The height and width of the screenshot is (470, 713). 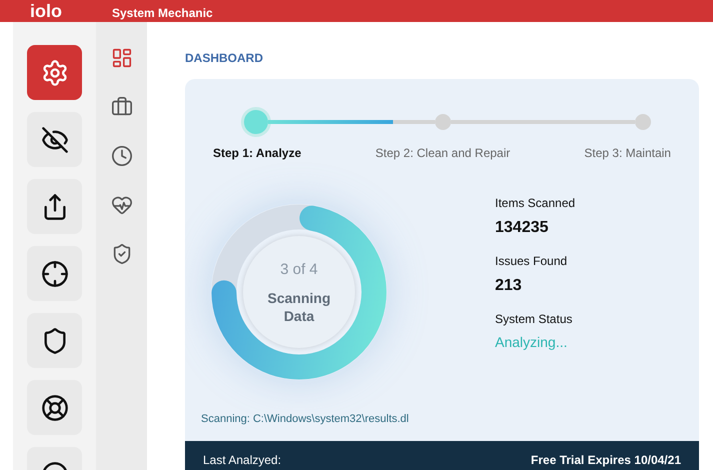 What do you see at coordinates (224, 58) in the screenshot?
I see `page-title: DASHBOARD` at bounding box center [224, 58].